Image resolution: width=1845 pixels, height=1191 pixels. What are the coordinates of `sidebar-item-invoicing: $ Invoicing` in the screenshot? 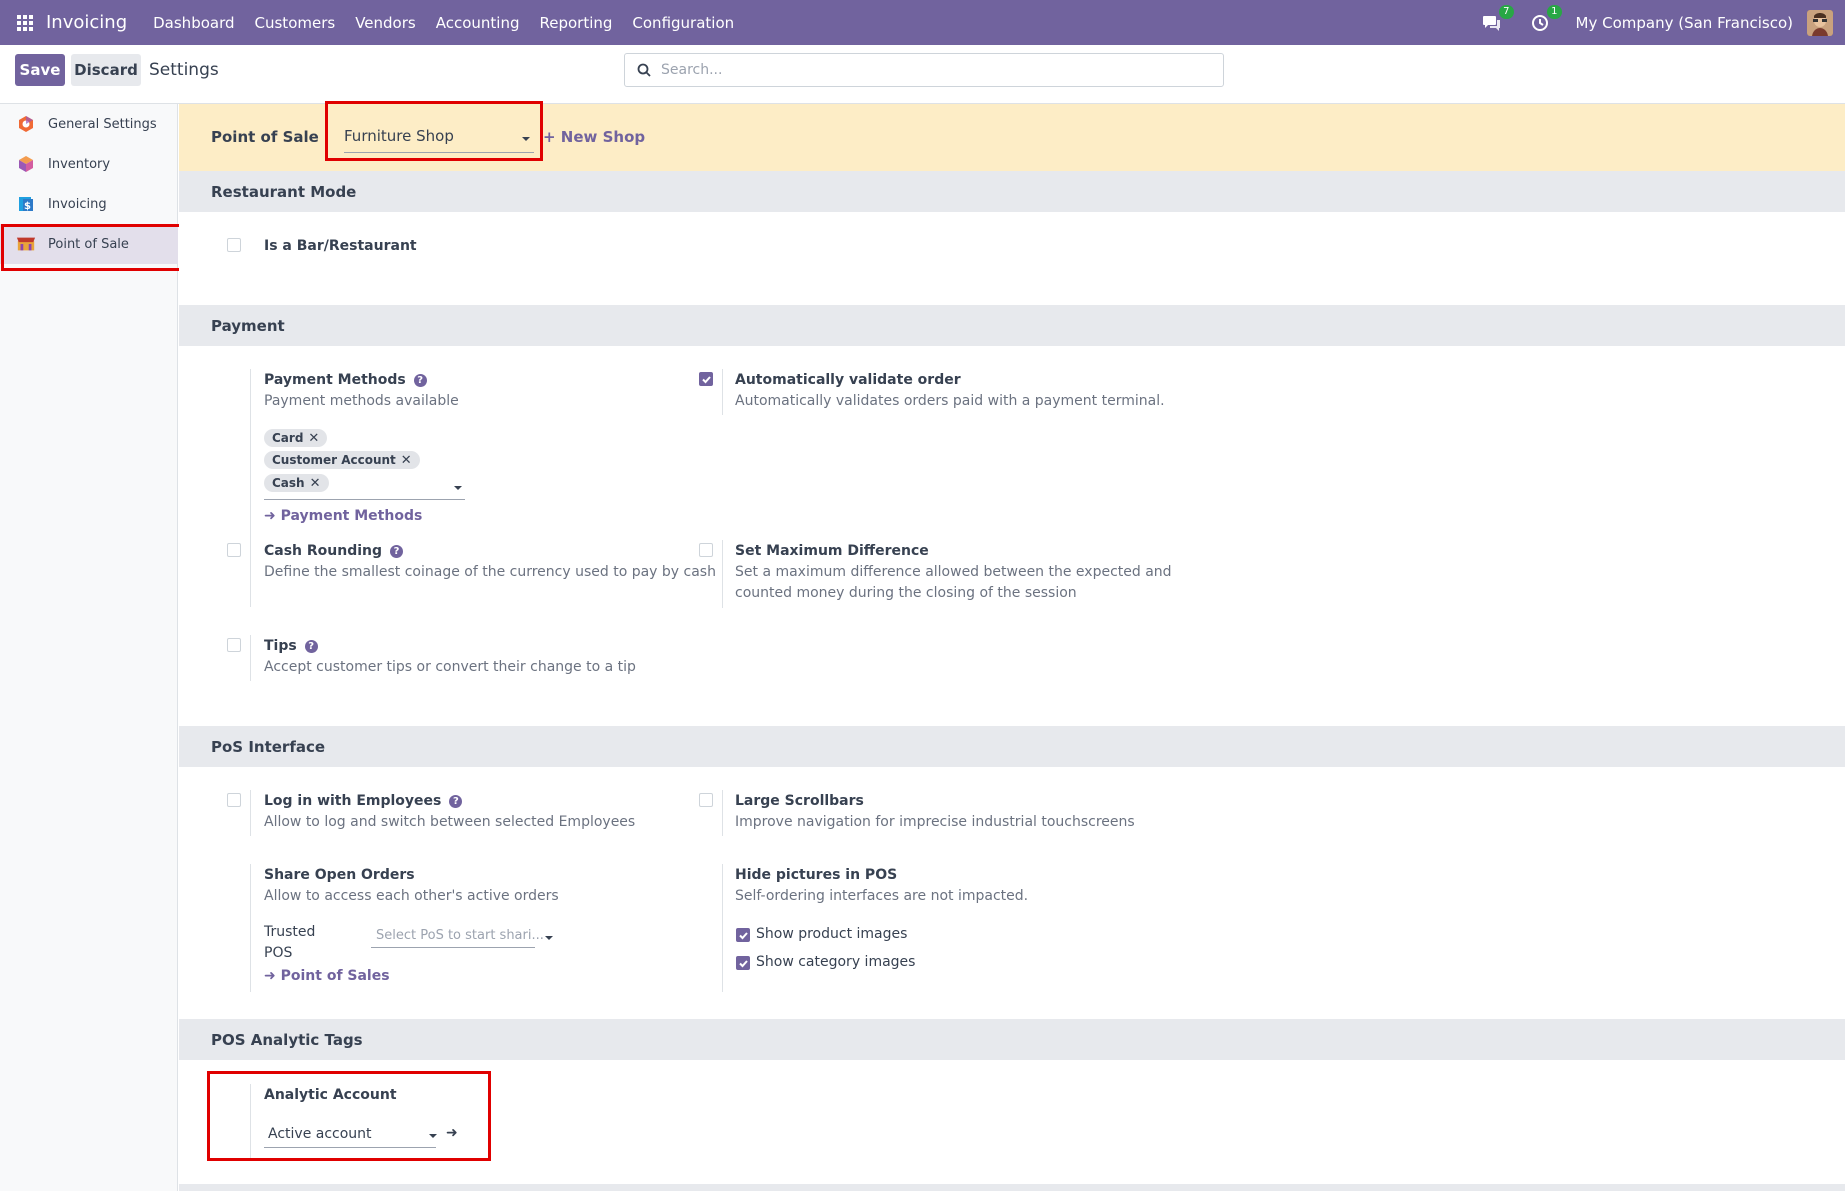 It's located at (89, 204).